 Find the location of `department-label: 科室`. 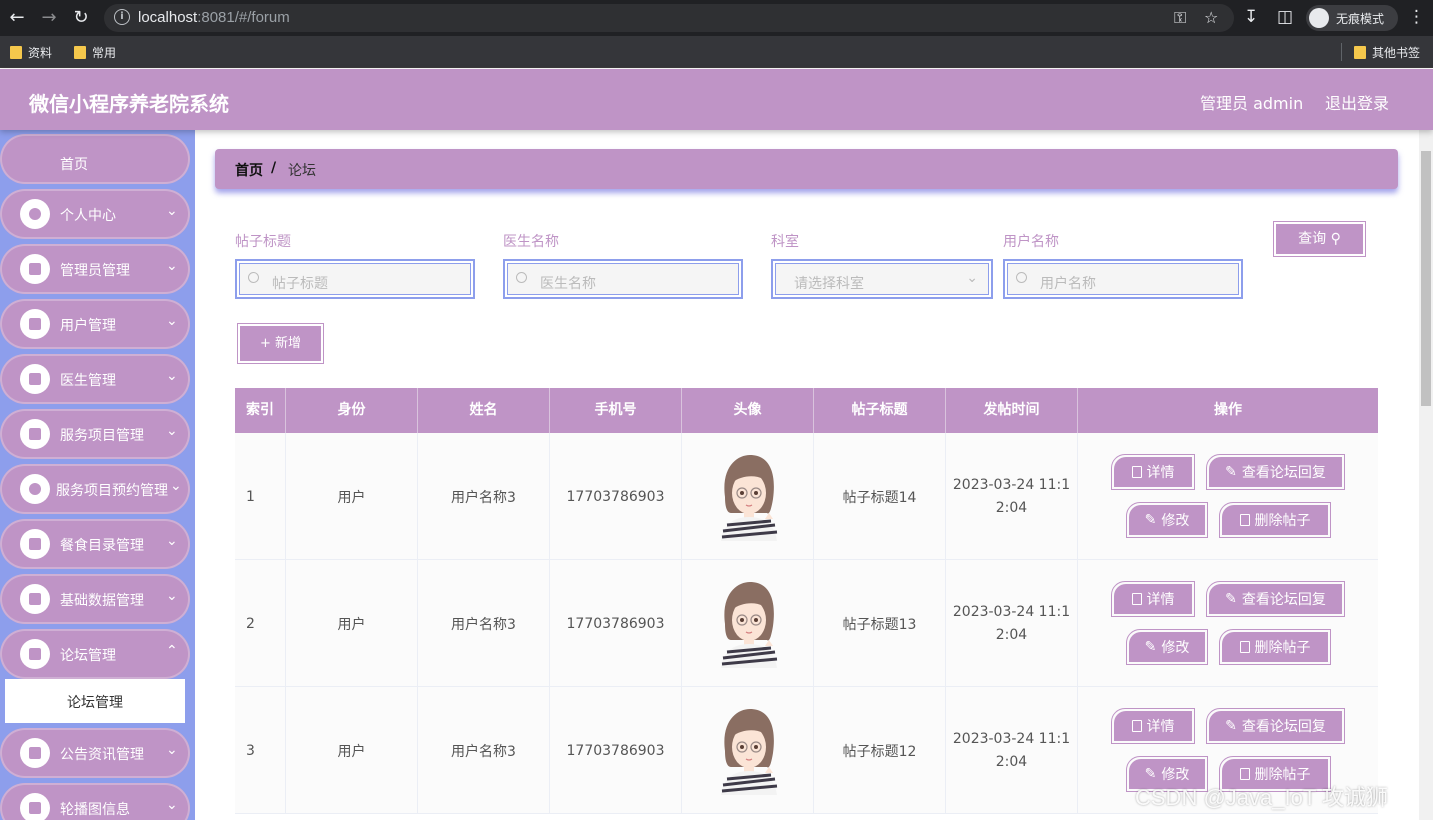

department-label: 科室 is located at coordinates (785, 242).